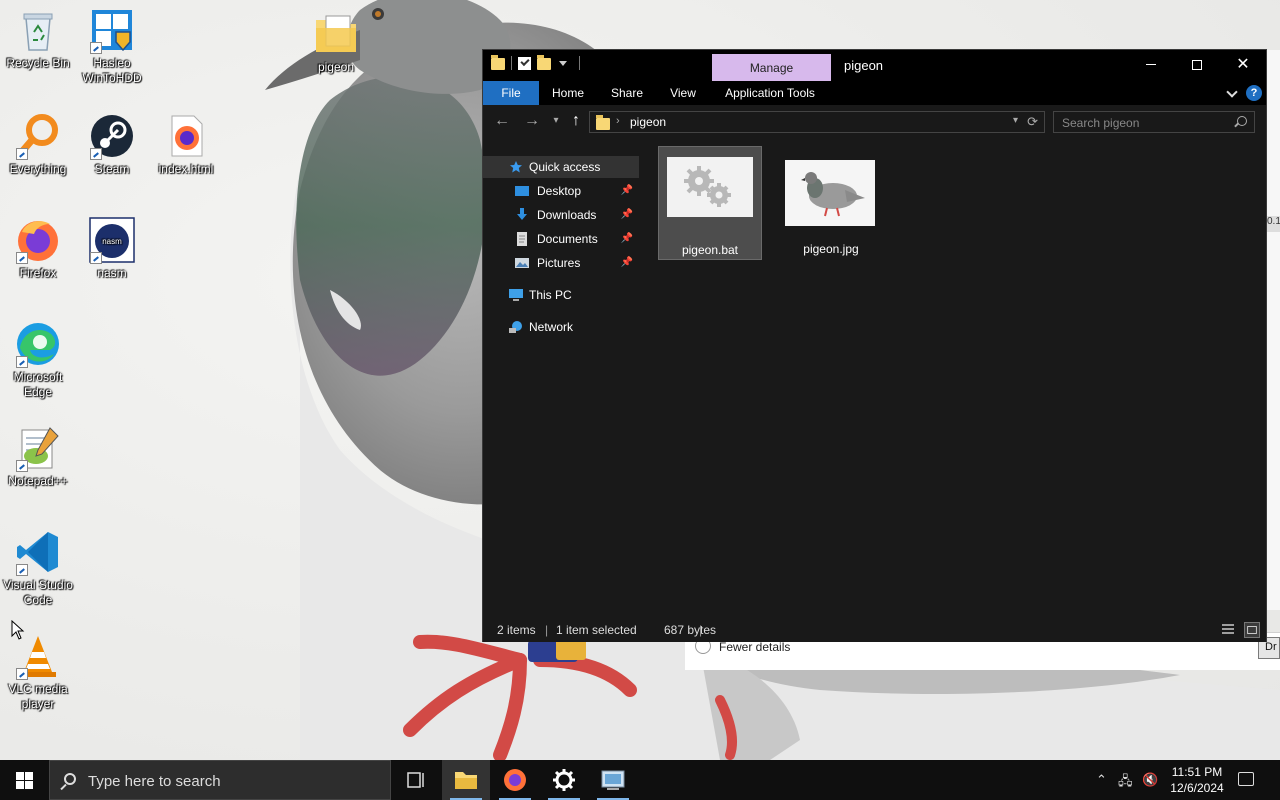 This screenshot has width=1280, height=800. What do you see at coordinates (38, 696) in the screenshot?
I see `desktop-icon-label: VLC media player` at bounding box center [38, 696].